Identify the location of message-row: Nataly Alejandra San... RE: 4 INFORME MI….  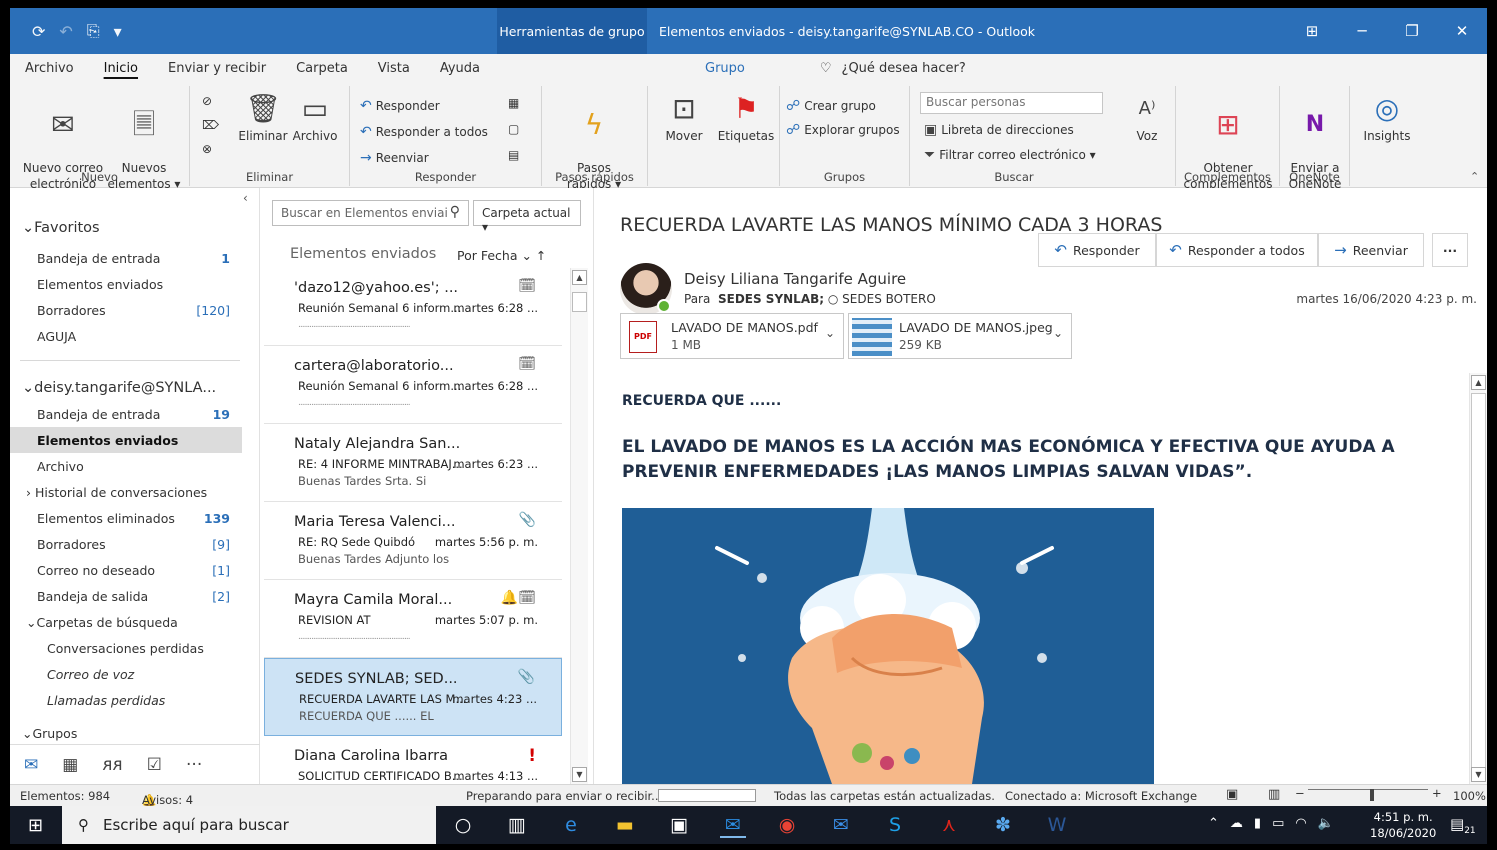
(413, 463).